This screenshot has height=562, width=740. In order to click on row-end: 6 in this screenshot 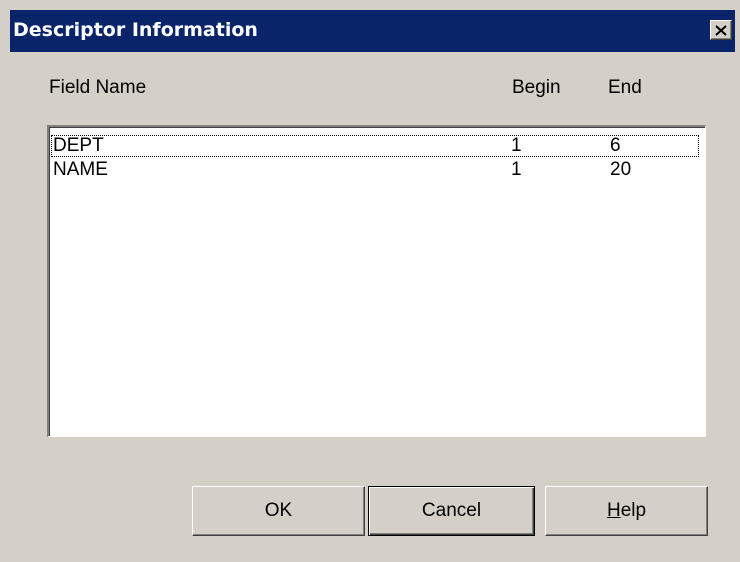, I will do `click(615, 145)`.